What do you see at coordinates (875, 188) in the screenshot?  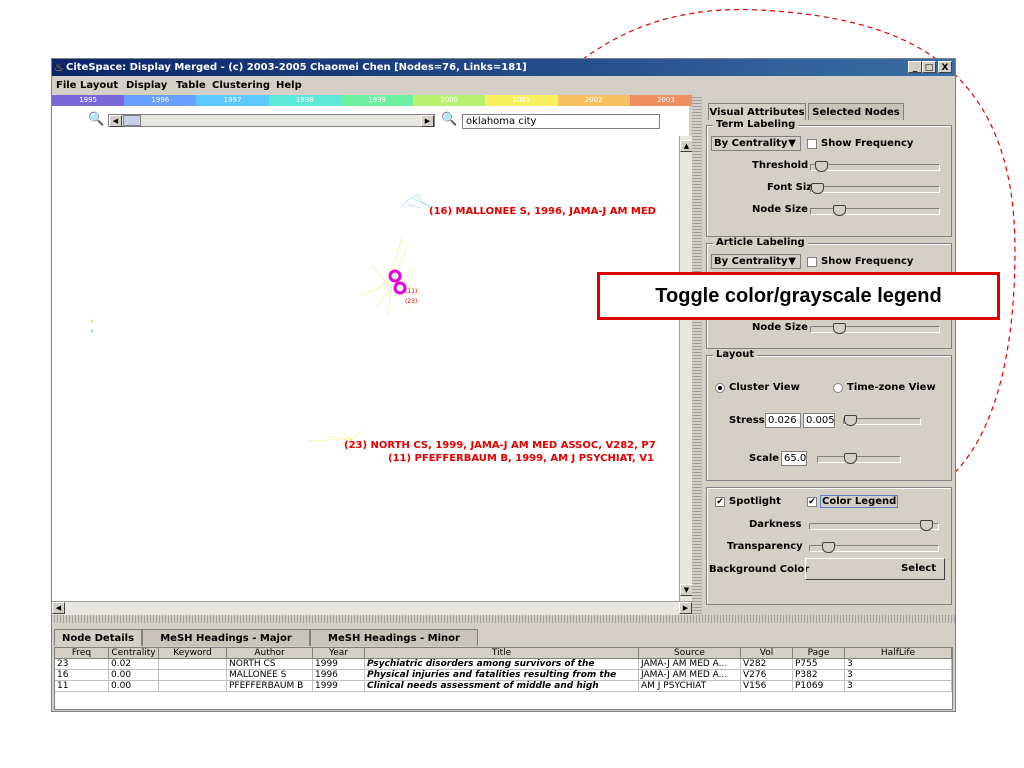 I see `font-size-slider` at bounding box center [875, 188].